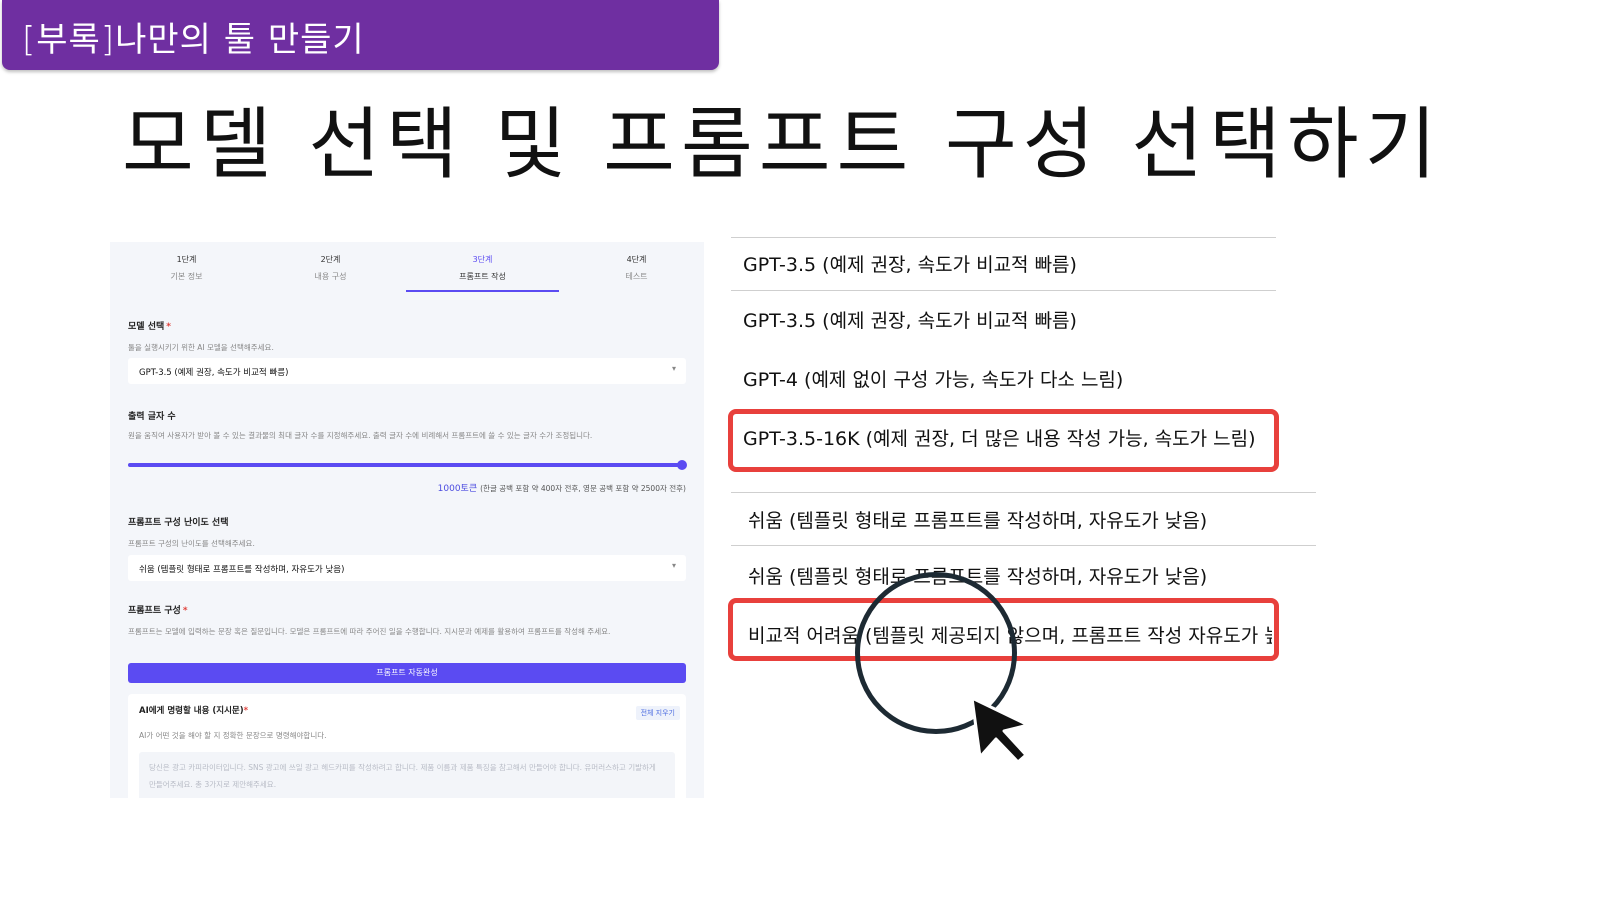 The image size is (1600, 900). What do you see at coordinates (482, 259) in the screenshot?
I see `step-number: 3단계` at bounding box center [482, 259].